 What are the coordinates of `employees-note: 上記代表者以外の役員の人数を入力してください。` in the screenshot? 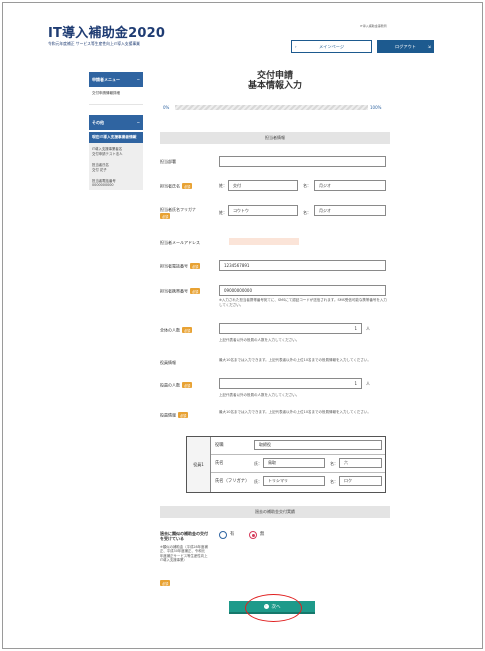 It's located at (259, 340).